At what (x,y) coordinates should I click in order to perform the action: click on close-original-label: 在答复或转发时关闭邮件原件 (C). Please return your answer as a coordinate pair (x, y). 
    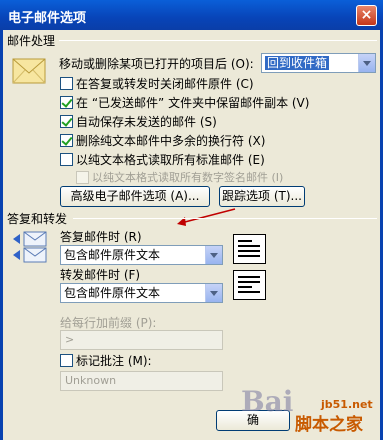
    Looking at the image, I should click on (165, 84).